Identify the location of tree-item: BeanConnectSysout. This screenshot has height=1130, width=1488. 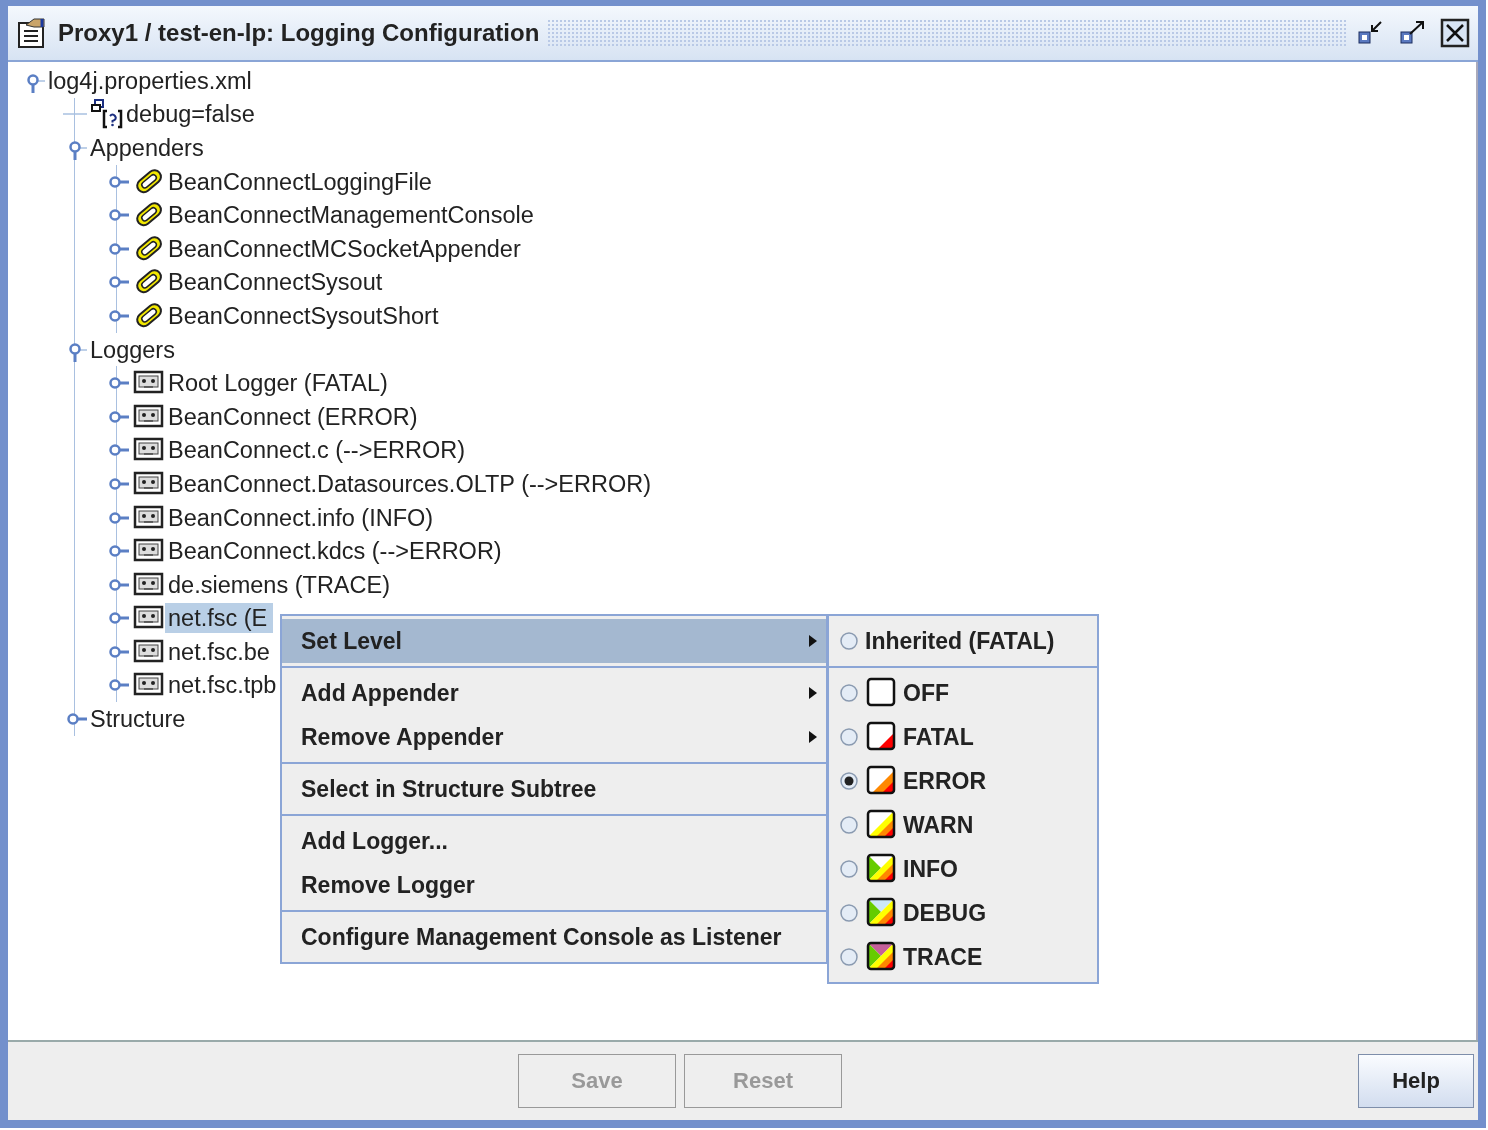
(277, 282).